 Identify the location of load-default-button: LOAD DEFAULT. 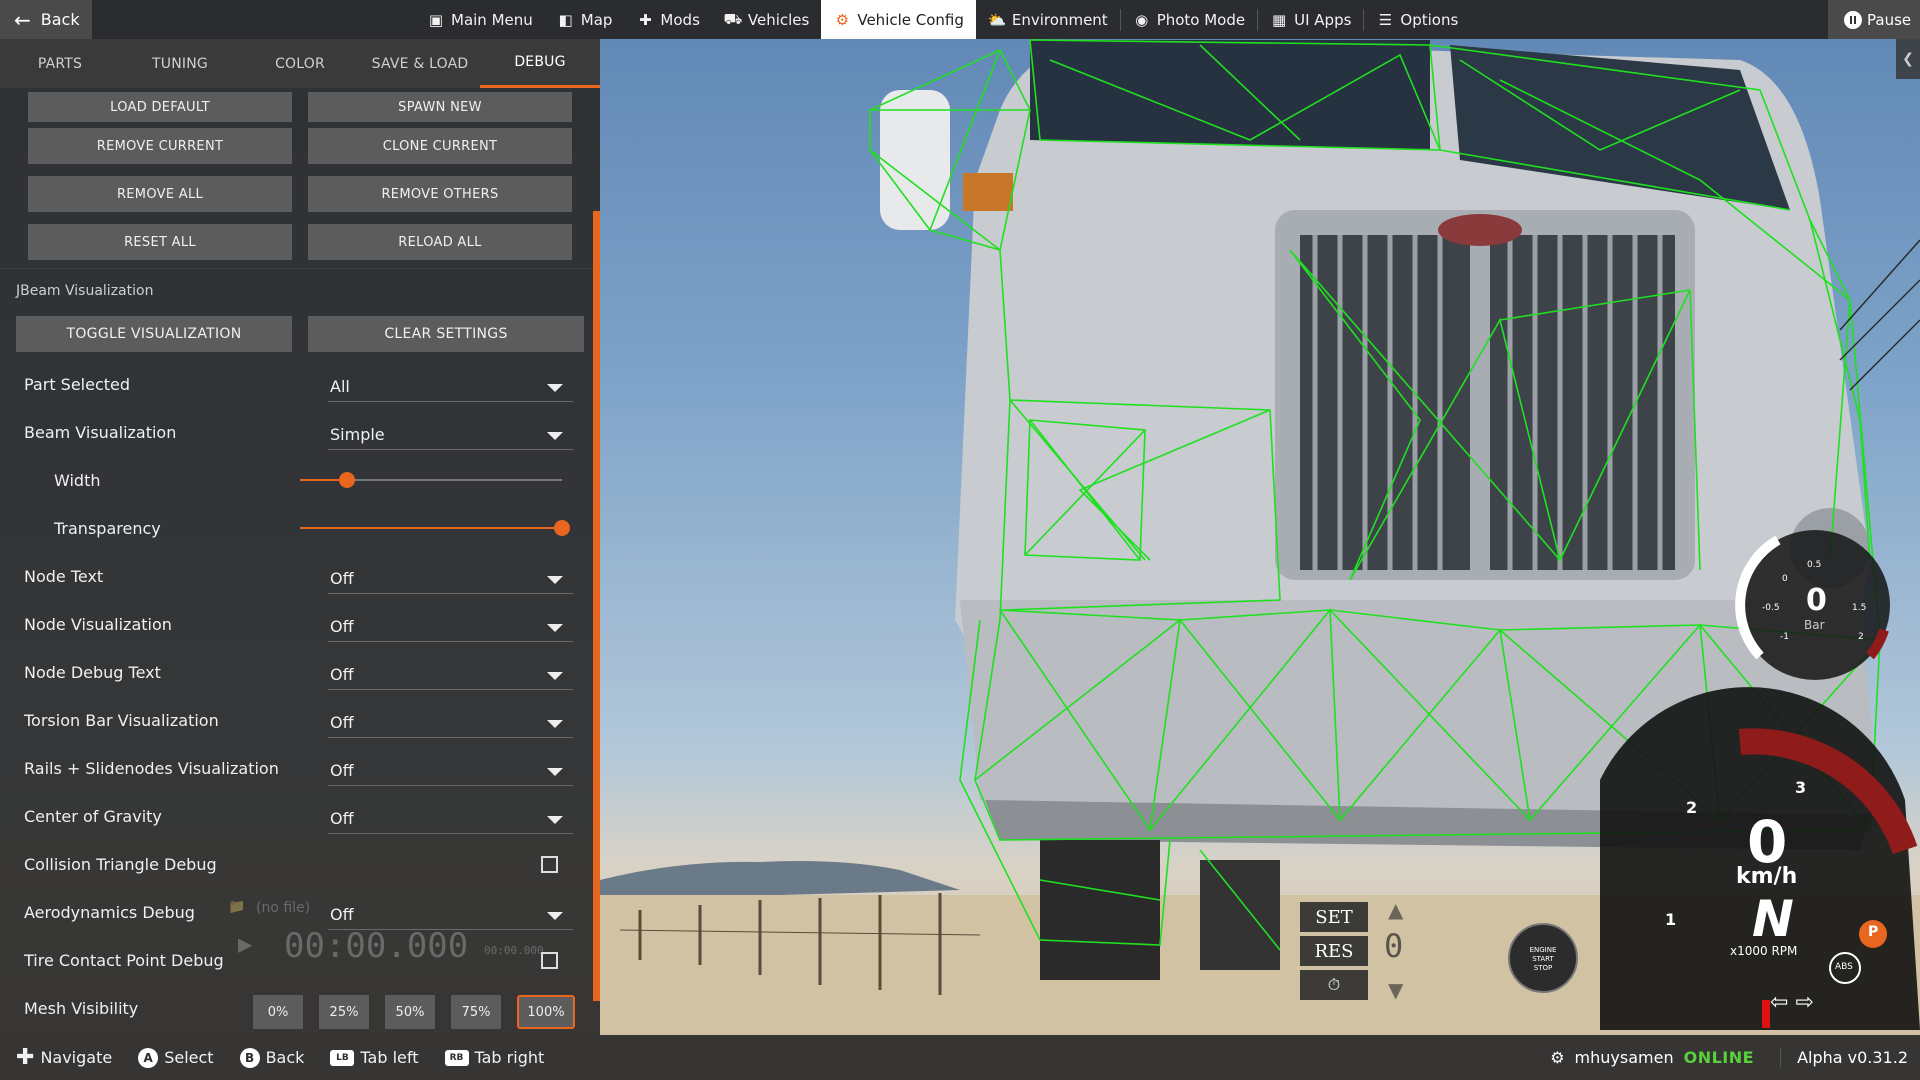
(160, 107).